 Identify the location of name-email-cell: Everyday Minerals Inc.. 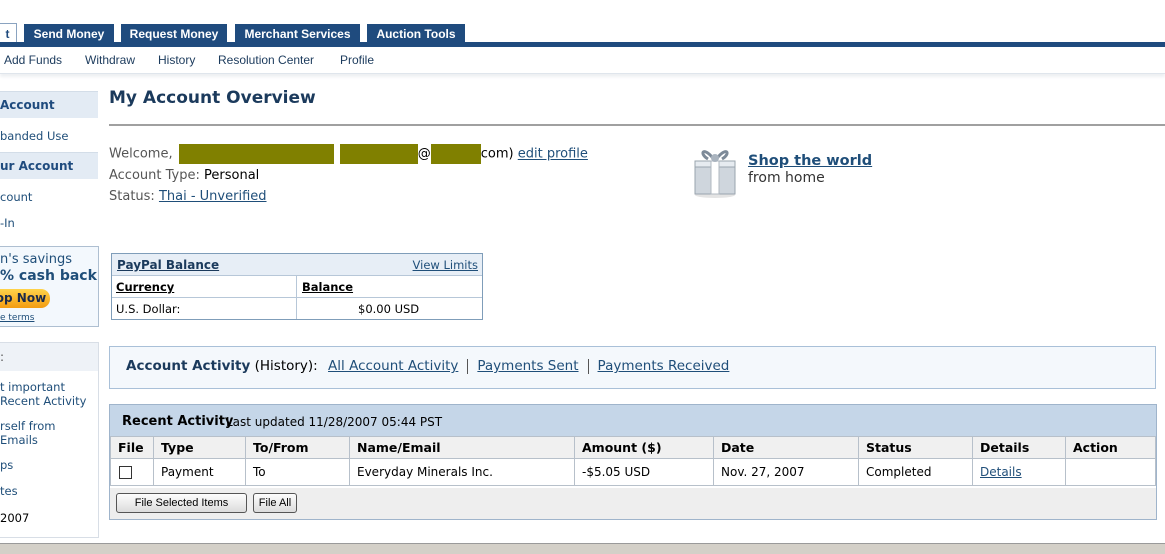
(462, 472).